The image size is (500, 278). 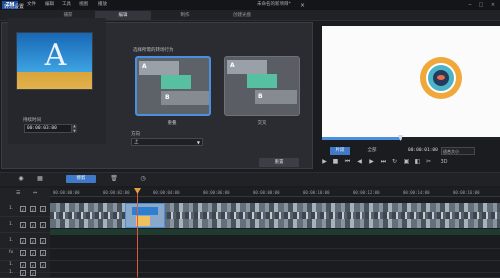 What do you see at coordinates (347, 162) in the screenshot?
I see `skip-start-icon: ⏮` at bounding box center [347, 162].